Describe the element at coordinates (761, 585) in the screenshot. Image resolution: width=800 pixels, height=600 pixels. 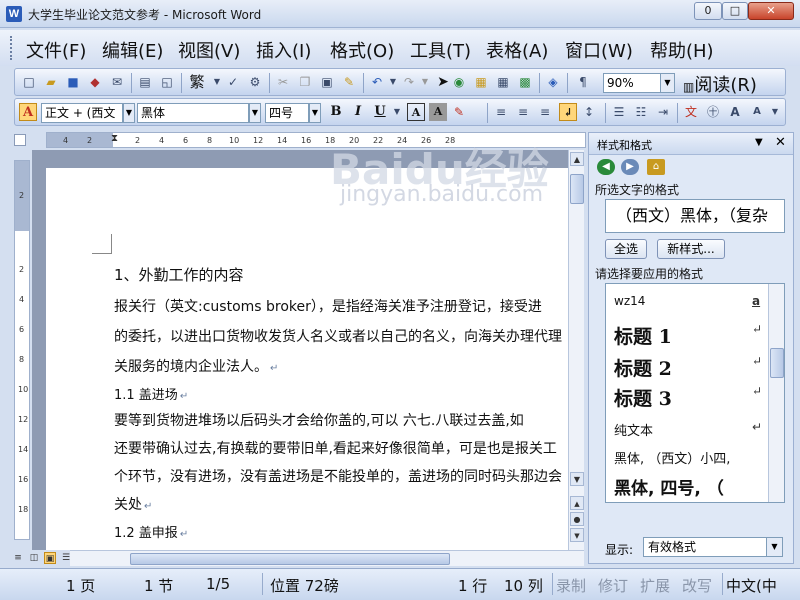
I see `status-language: 中文(中` at that location.